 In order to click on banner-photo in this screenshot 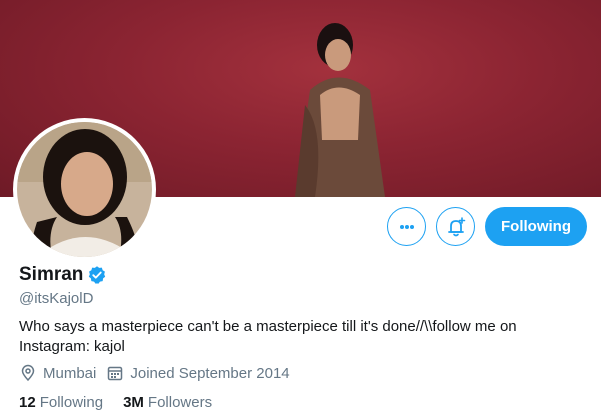, I will do `click(340, 110)`.